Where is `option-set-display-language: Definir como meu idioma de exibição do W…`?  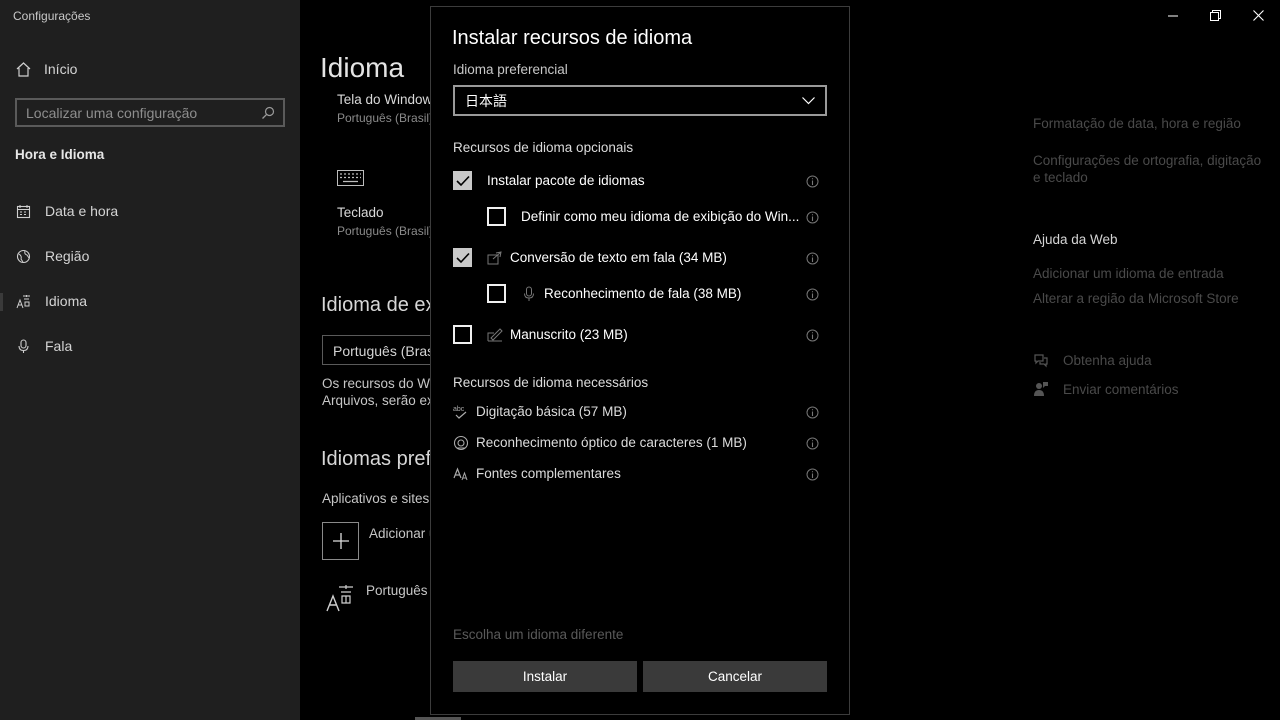
option-set-display-language: Definir como meu idioma de exibição do W… is located at coordinates (641, 217).